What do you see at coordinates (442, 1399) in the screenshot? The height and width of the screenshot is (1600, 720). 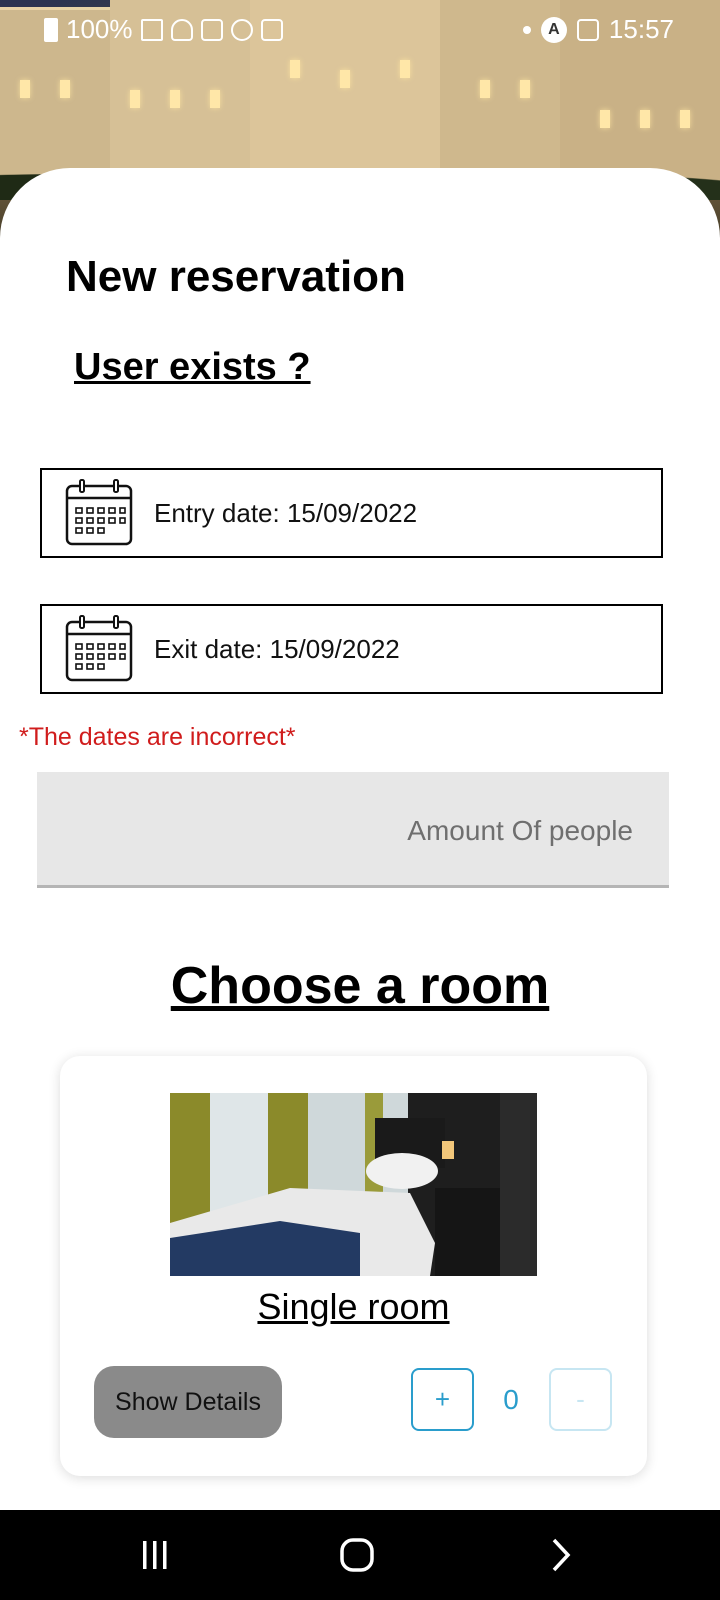 I see `increase-quantity-button: +` at bounding box center [442, 1399].